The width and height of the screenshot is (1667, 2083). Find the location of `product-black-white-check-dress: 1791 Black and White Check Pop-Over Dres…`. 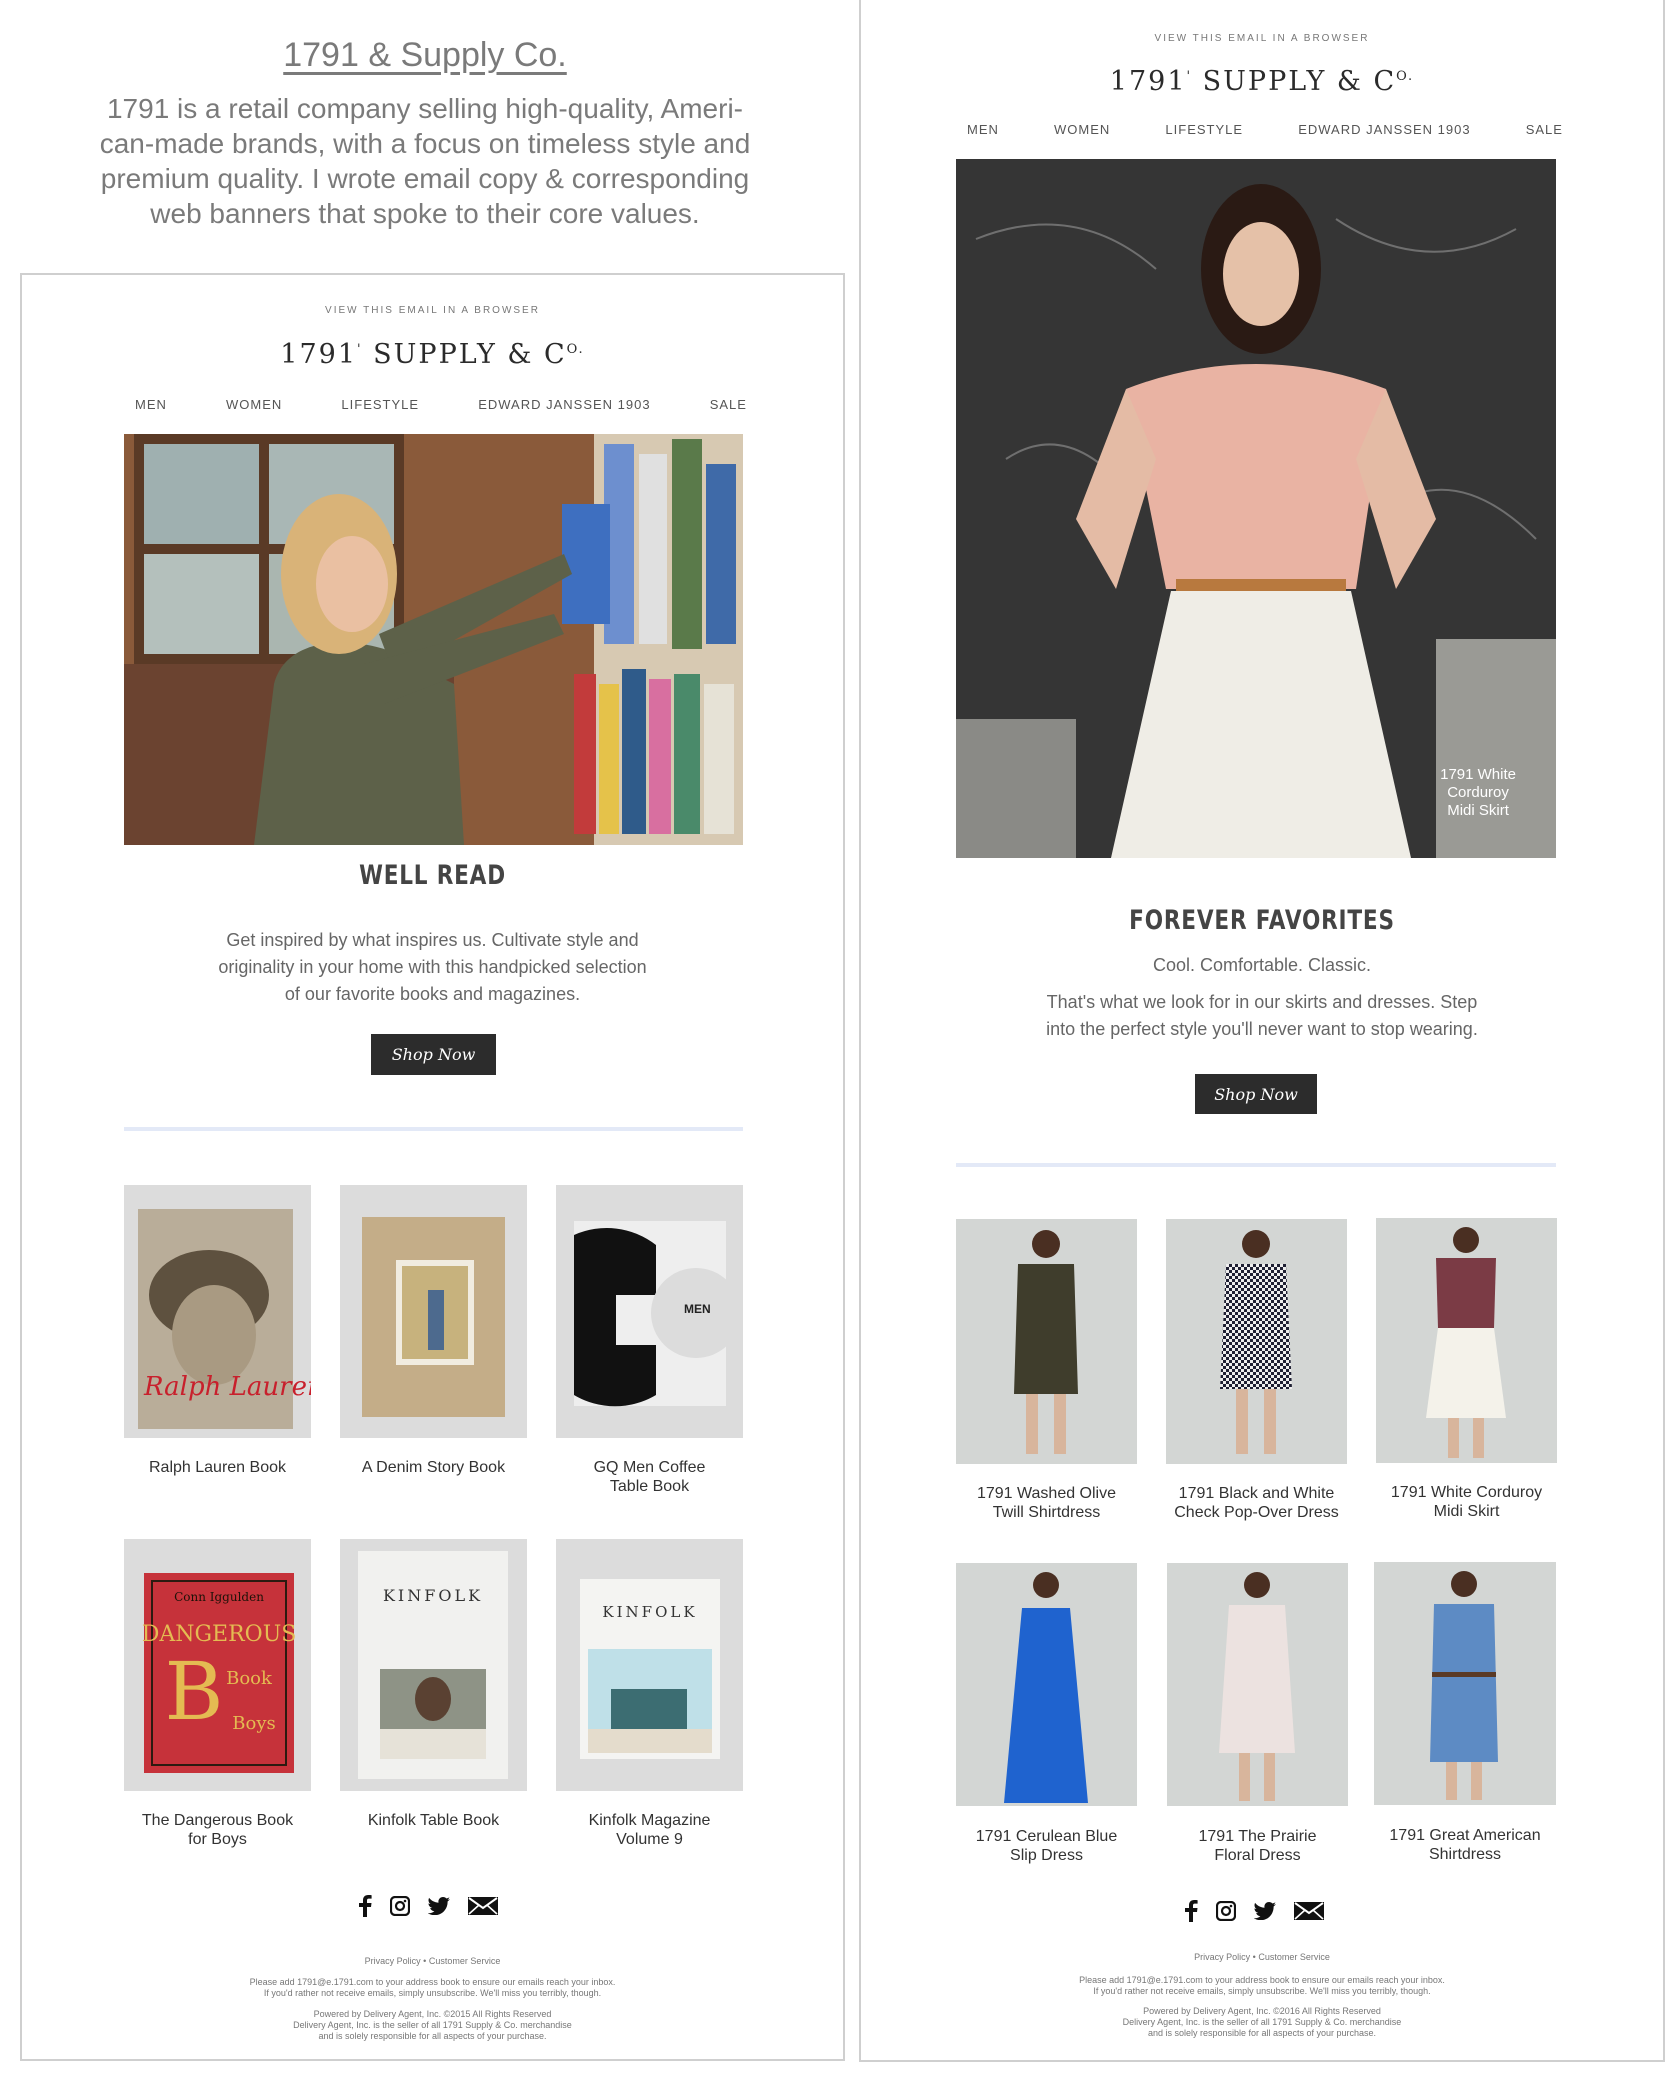

product-black-white-check-dress: 1791 Black and White Check Pop-Over Dres… is located at coordinates (1256, 1370).